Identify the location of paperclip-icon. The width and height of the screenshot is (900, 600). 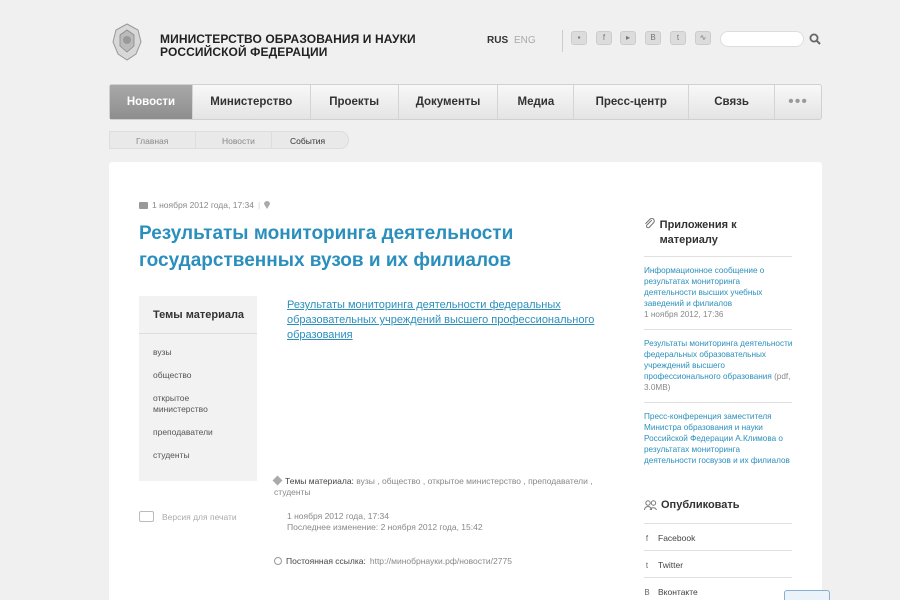
(650, 223).